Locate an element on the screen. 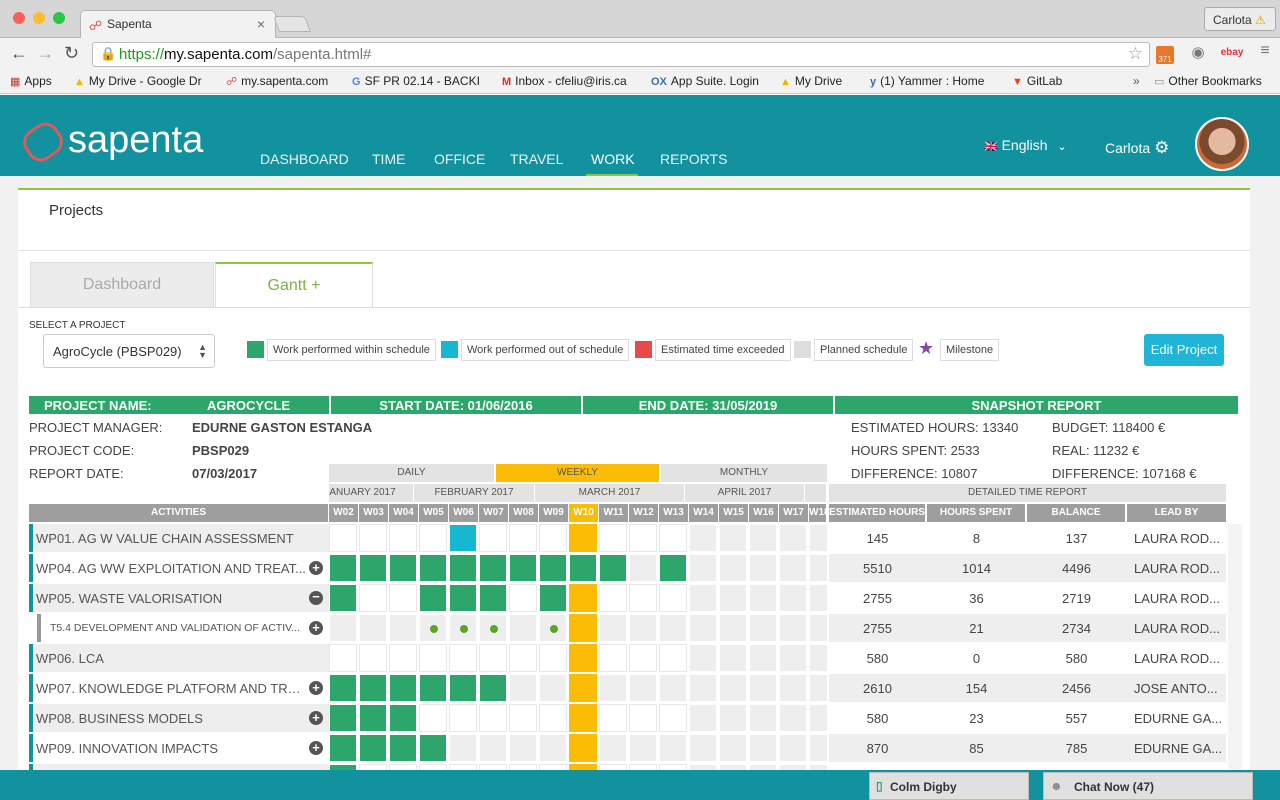 The image size is (1280, 800). bookmark-sapenta: ☍ my.sapenta.com is located at coordinates (277, 81).